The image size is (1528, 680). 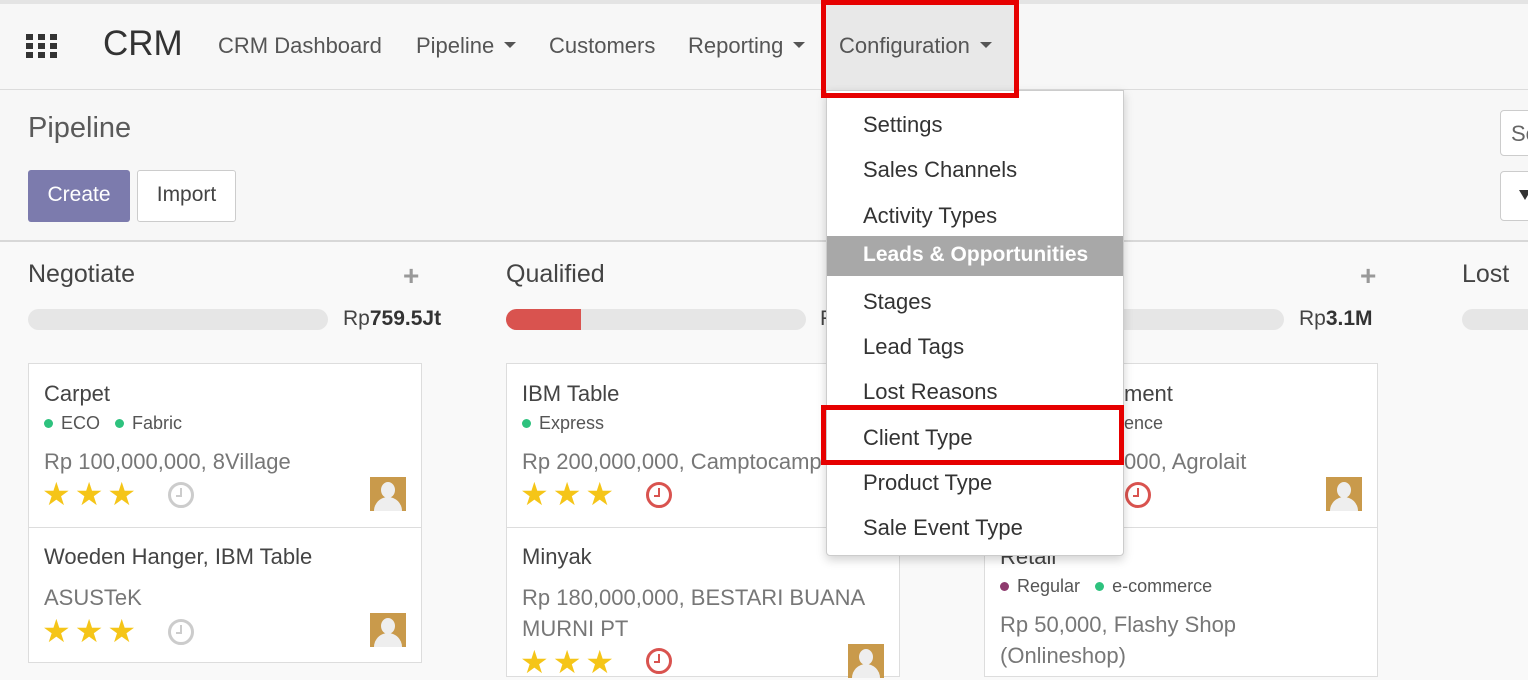 I want to click on tag-label: ECO, so click(x=81, y=423).